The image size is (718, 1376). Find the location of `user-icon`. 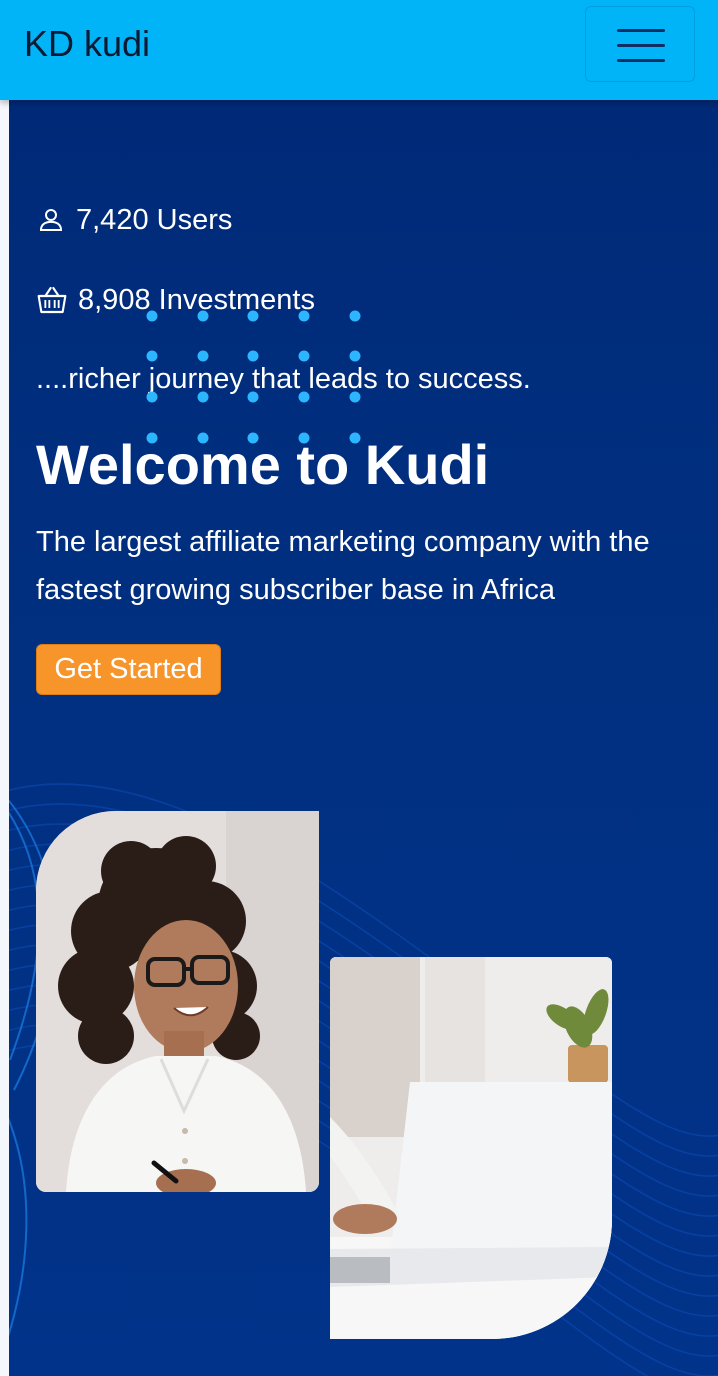

user-icon is located at coordinates (51, 220).